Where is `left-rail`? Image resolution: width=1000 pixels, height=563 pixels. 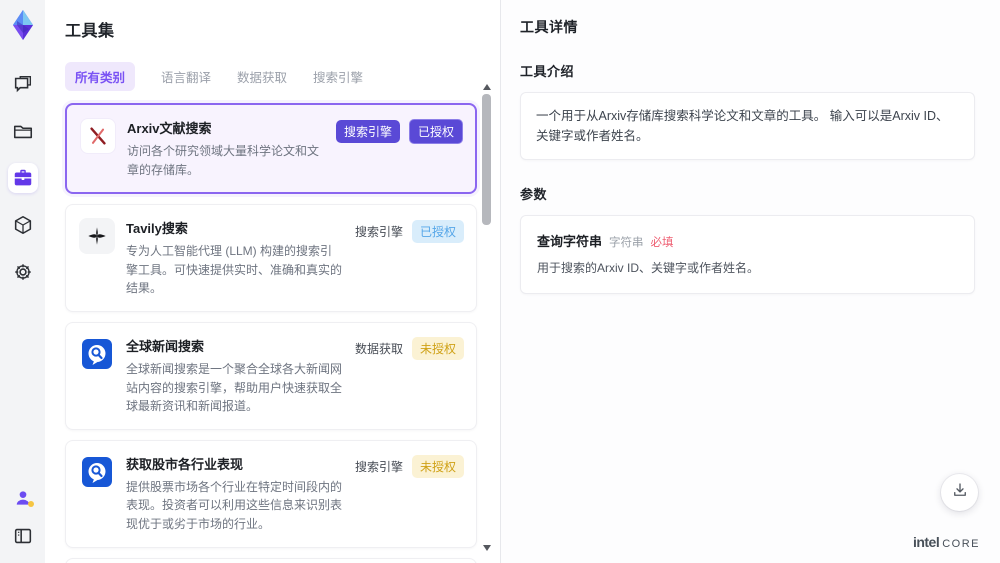
left-rail is located at coordinates (22, 281).